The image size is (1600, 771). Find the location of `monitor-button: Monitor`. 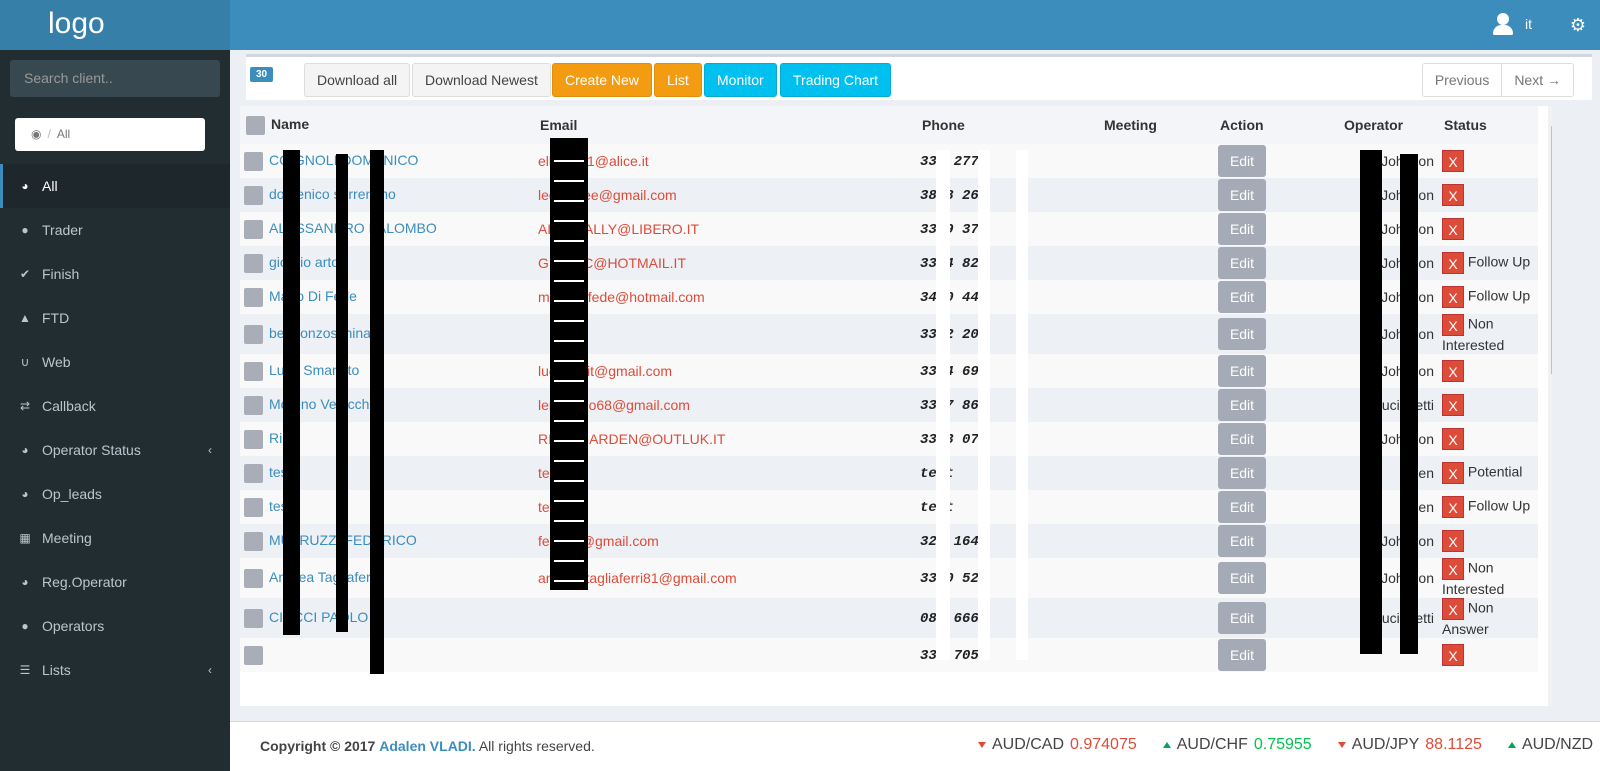

monitor-button: Monitor is located at coordinates (740, 80).